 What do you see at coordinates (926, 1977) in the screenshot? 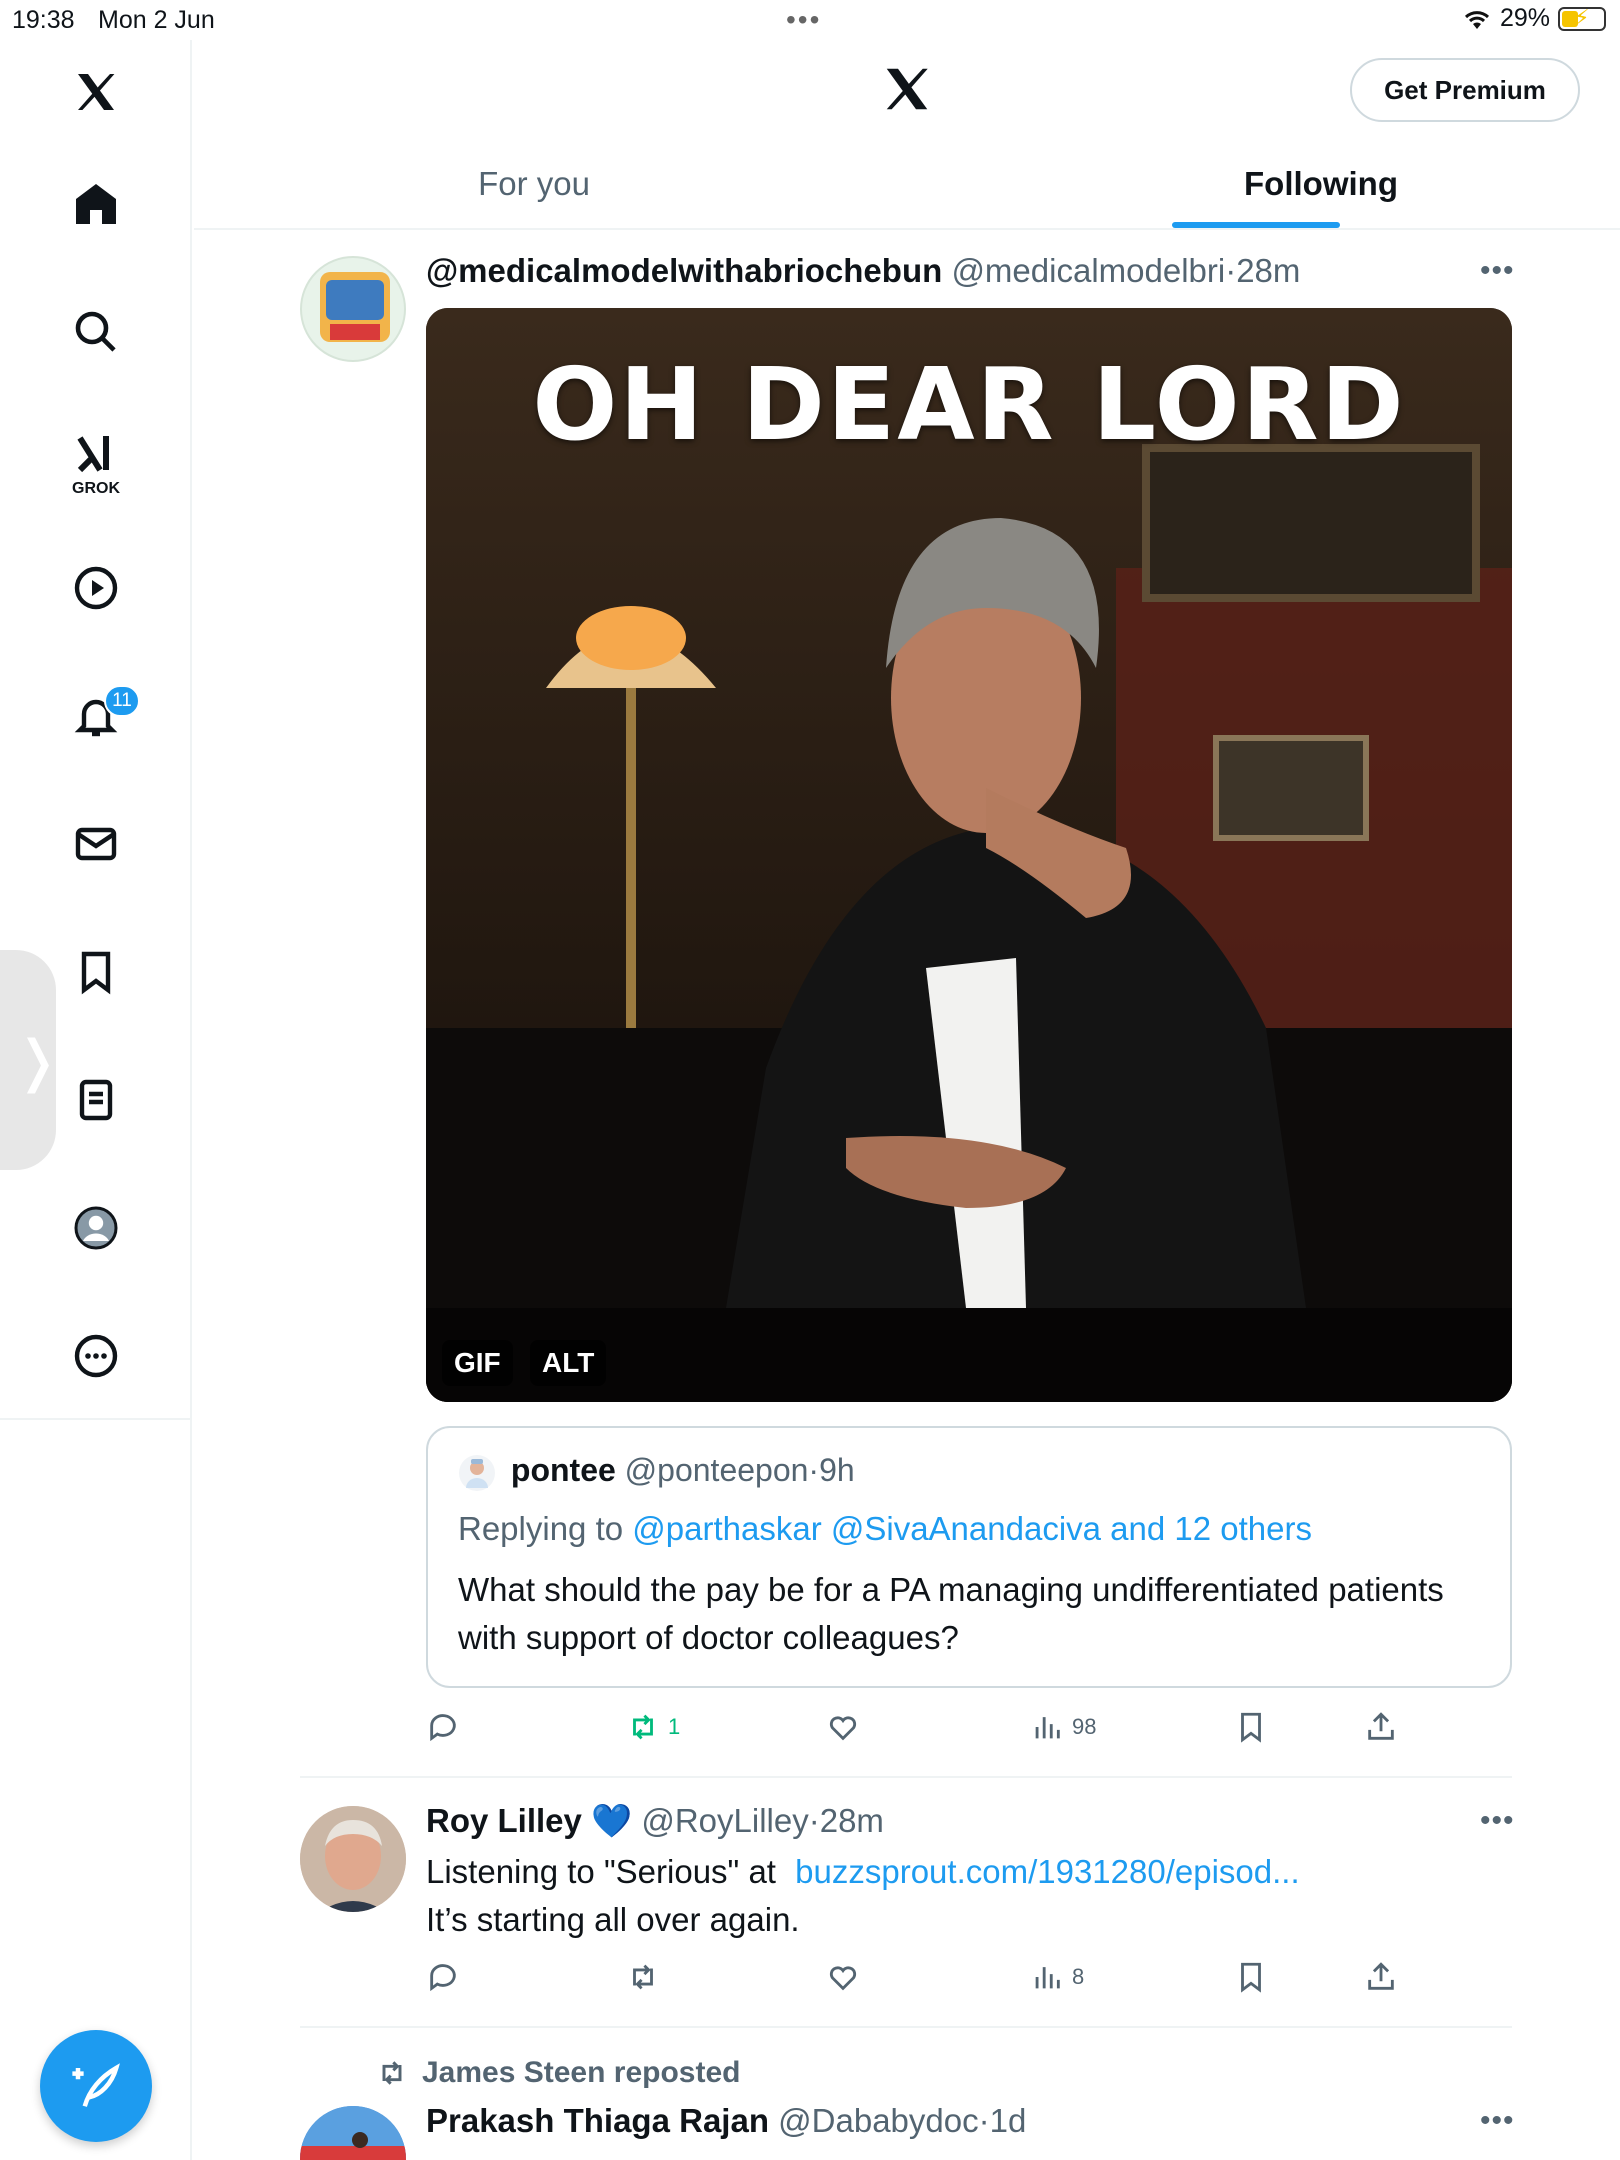
I see `post-actions-bar: 8` at bounding box center [926, 1977].